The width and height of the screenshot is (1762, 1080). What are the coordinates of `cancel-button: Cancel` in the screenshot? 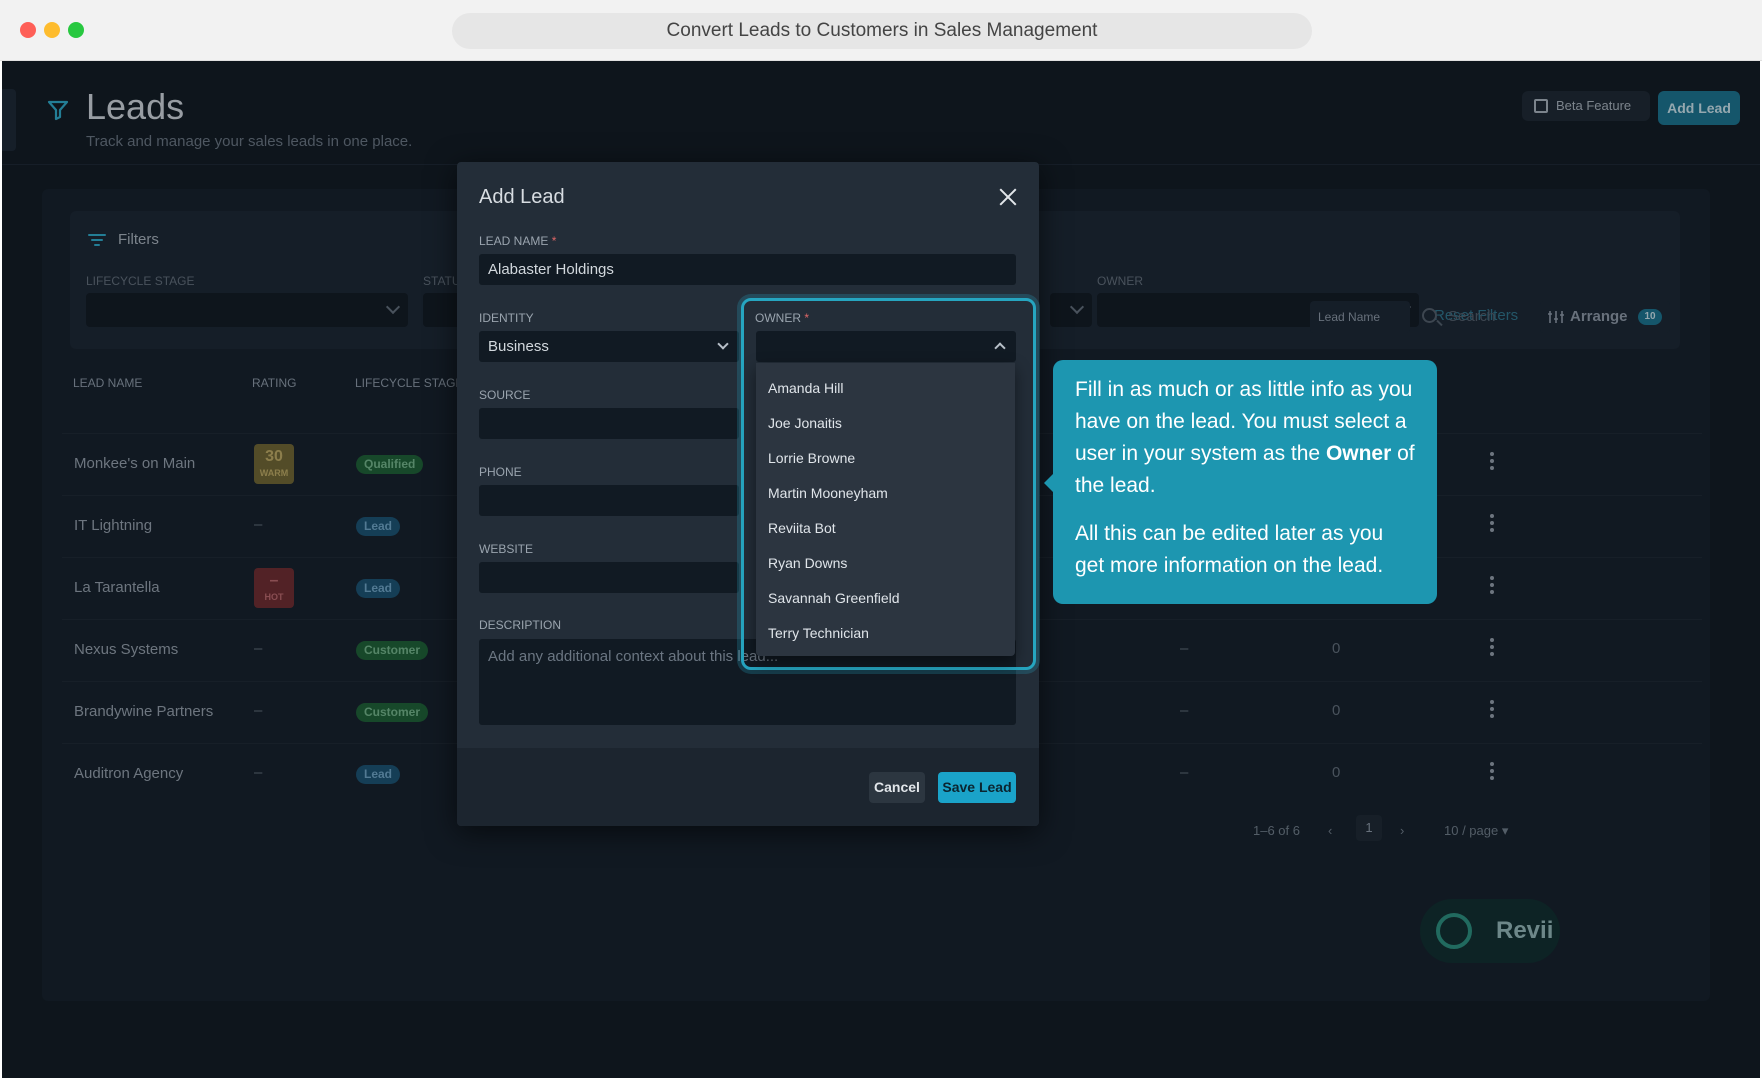 It's located at (897, 787).